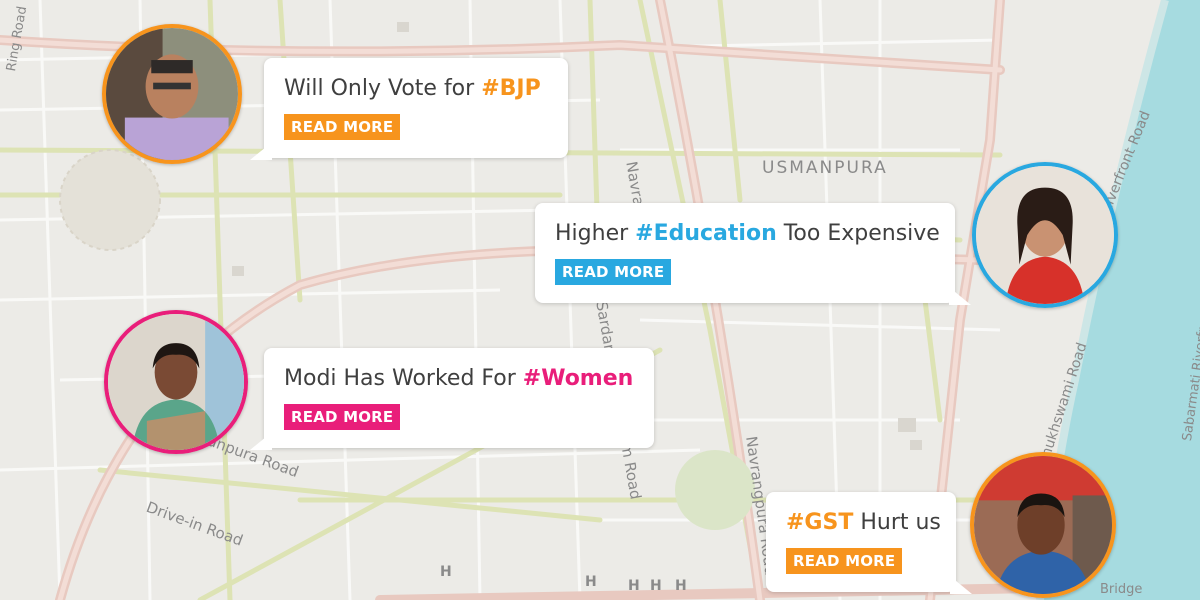  Describe the element at coordinates (1121, 589) in the screenshot. I see `road-label-bridge: Bridge` at that location.